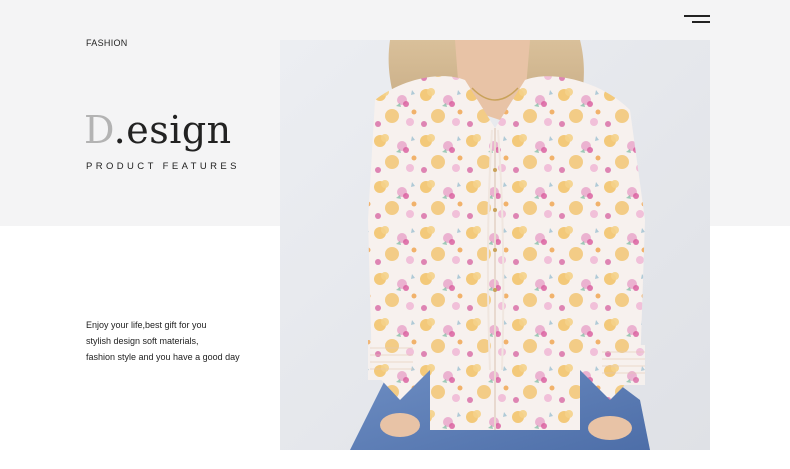 This screenshot has width=790, height=469. I want to click on product-features-subtitle: PRODUCT FEATURES, so click(163, 166).